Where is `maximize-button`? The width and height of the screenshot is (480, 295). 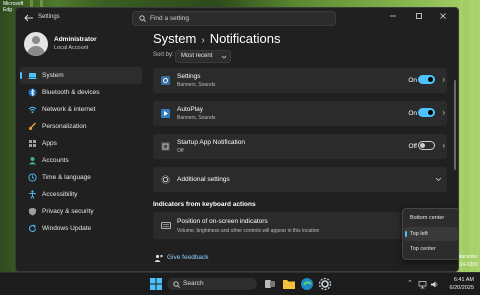
maximize-button is located at coordinates (419, 16).